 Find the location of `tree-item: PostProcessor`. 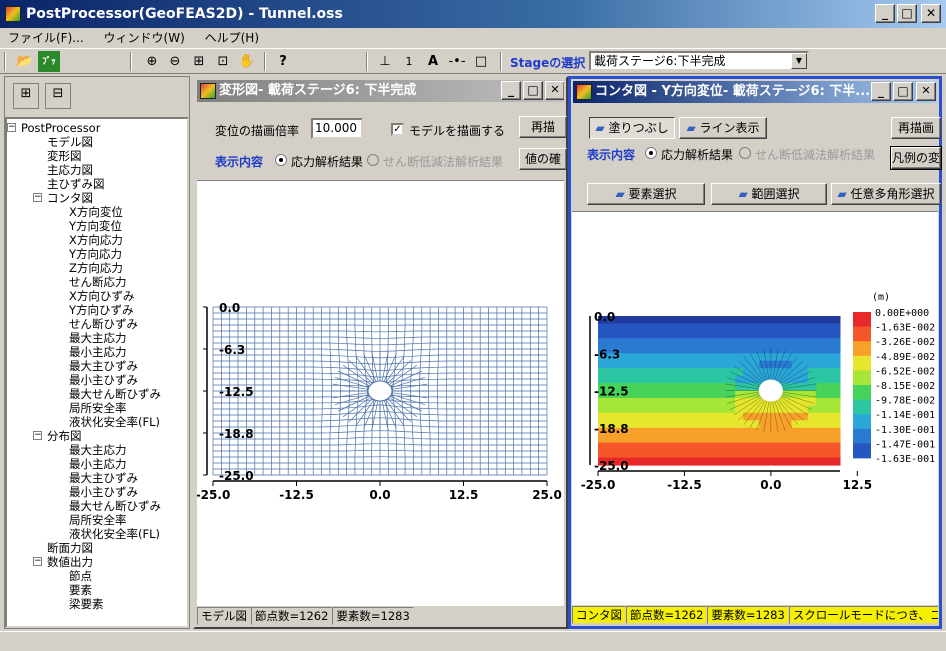

tree-item: PostProcessor is located at coordinates (60, 128).